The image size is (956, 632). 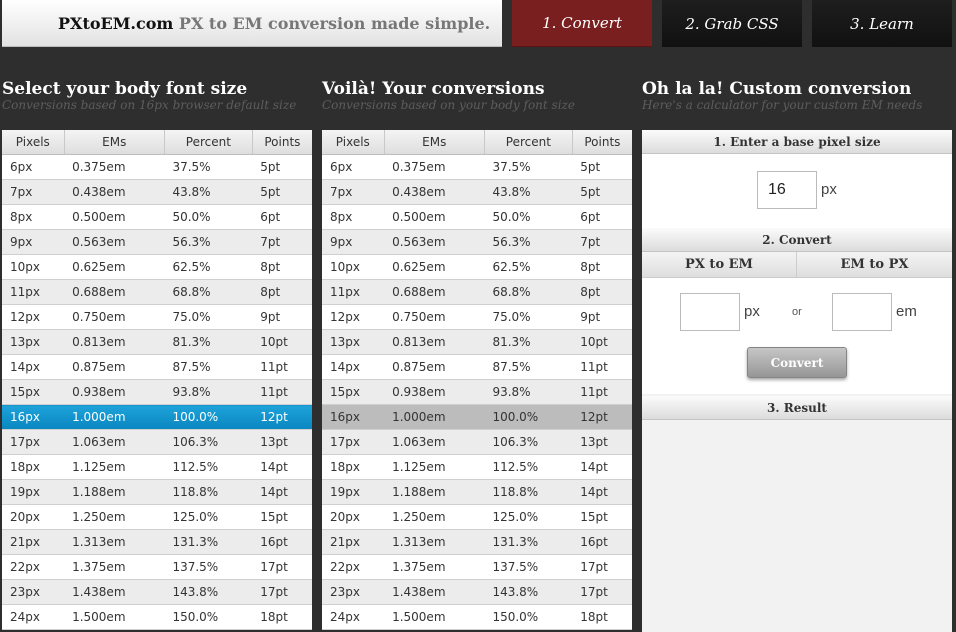 What do you see at coordinates (33, 267) in the screenshot?
I see `left-cell: 10px` at bounding box center [33, 267].